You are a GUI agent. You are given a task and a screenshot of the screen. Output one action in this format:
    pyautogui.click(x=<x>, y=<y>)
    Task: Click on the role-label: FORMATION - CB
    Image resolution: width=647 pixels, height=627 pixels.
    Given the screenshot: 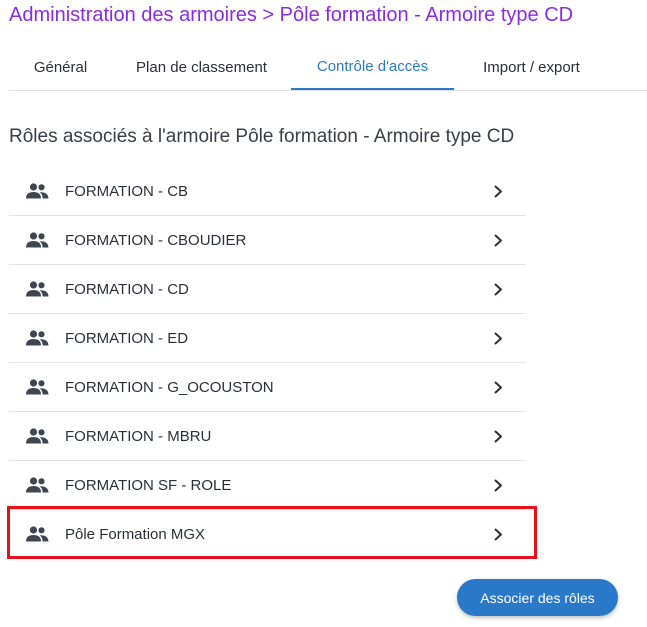 What is the action you would take?
    pyautogui.click(x=127, y=191)
    